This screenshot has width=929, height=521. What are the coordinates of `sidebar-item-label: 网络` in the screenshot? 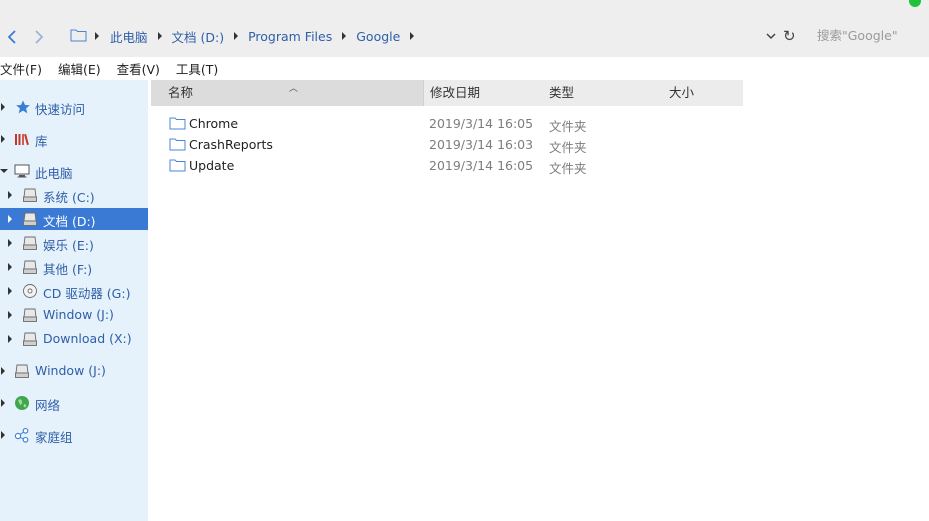 It's located at (48, 405).